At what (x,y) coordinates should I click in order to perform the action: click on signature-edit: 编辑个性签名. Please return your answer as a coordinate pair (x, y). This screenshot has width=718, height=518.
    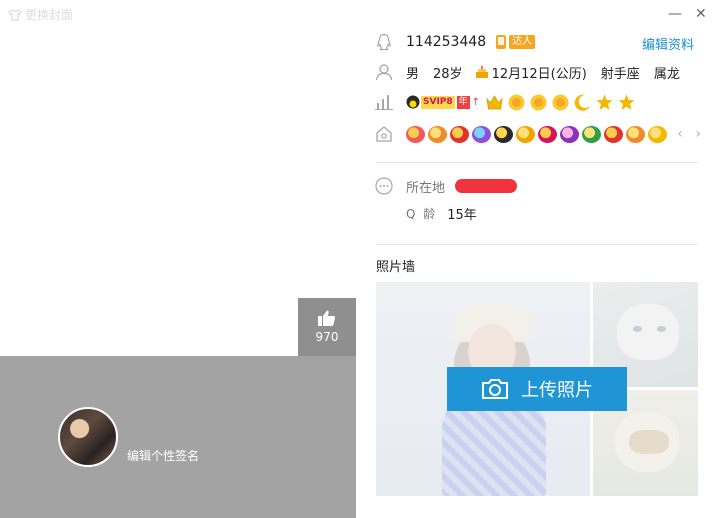
    Looking at the image, I should click on (163, 455).